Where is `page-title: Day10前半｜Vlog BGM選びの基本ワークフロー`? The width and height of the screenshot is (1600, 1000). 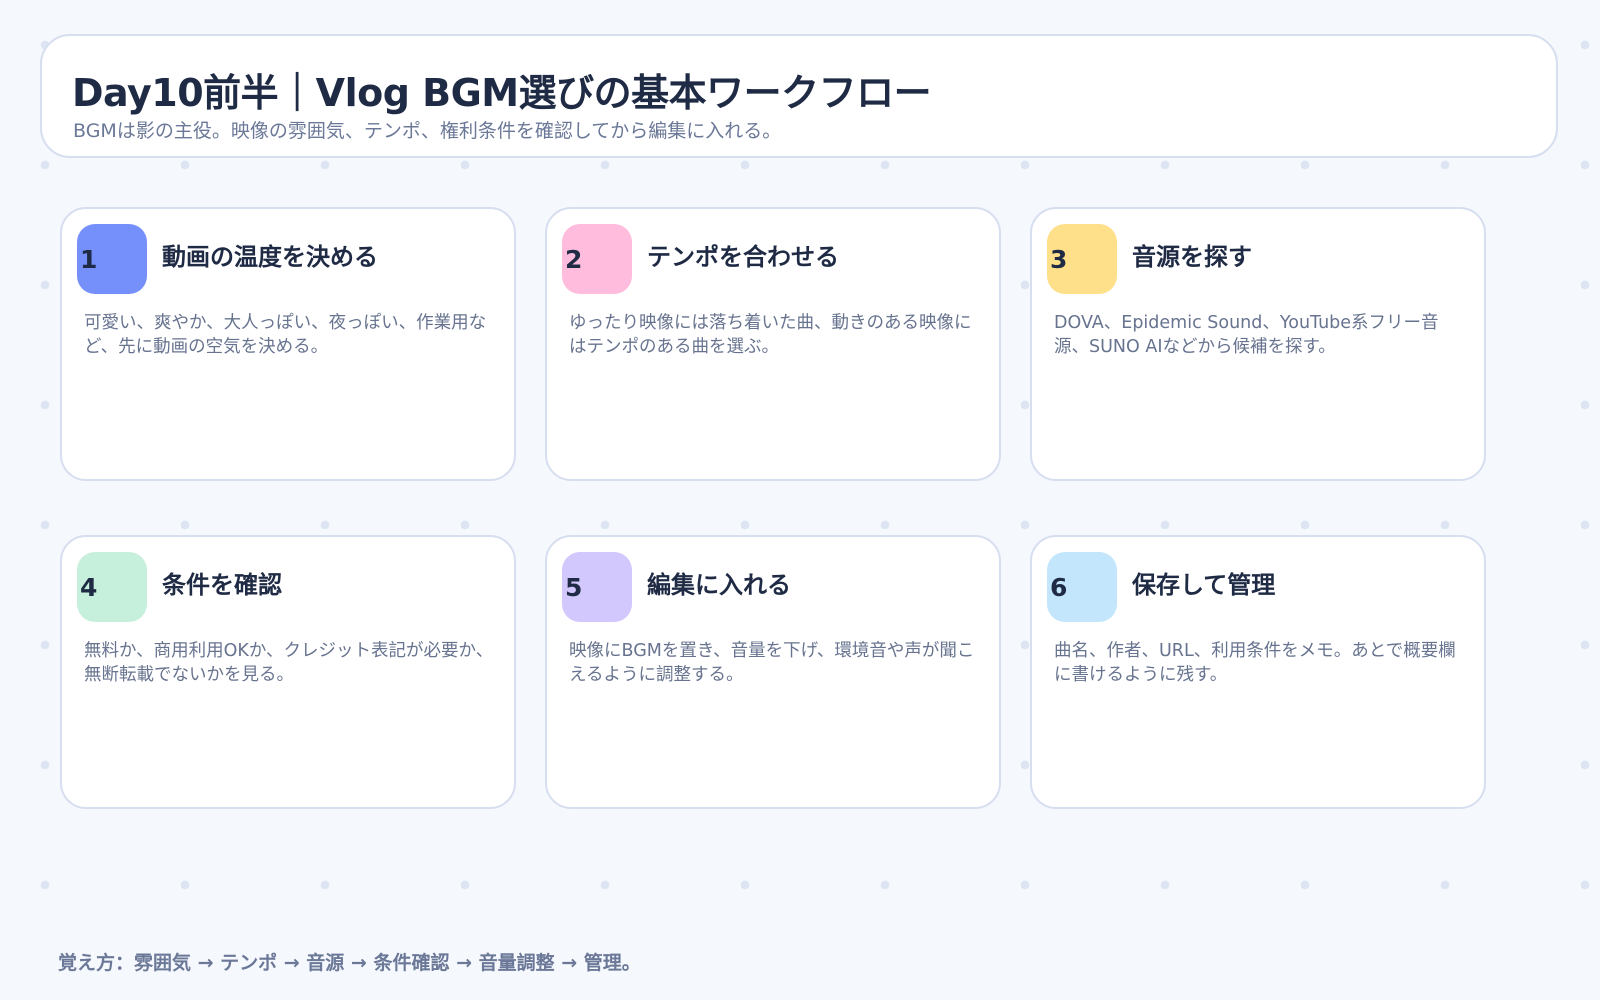
page-title: Day10前半｜Vlog BGM選びの基本ワークフロー is located at coordinates (502, 93).